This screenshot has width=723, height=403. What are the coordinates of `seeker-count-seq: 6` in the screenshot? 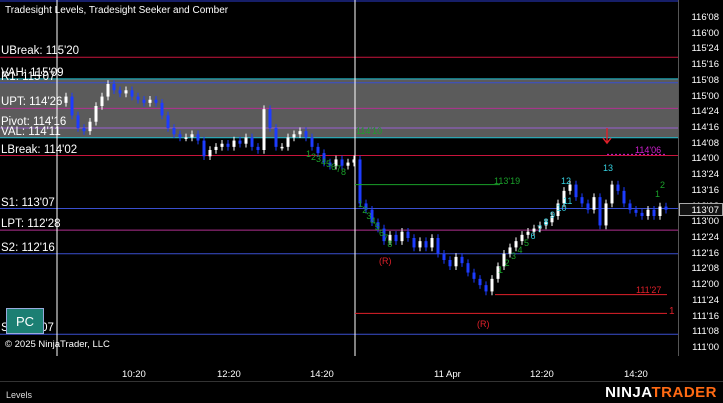 It's located at (533, 235).